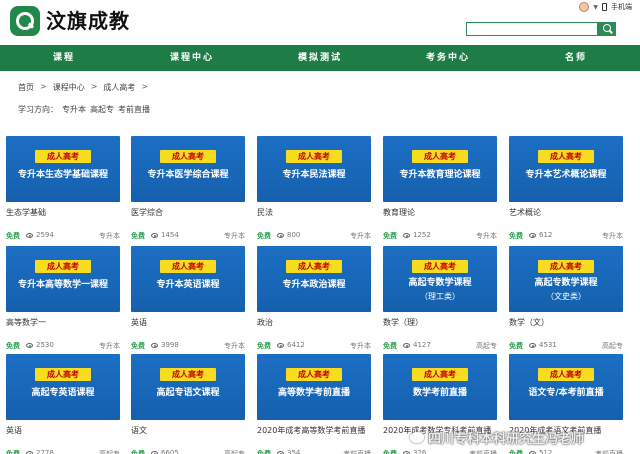 This screenshot has width=640, height=454. Describe the element at coordinates (422, 345) in the screenshot. I see `view-count: 4127` at that location.